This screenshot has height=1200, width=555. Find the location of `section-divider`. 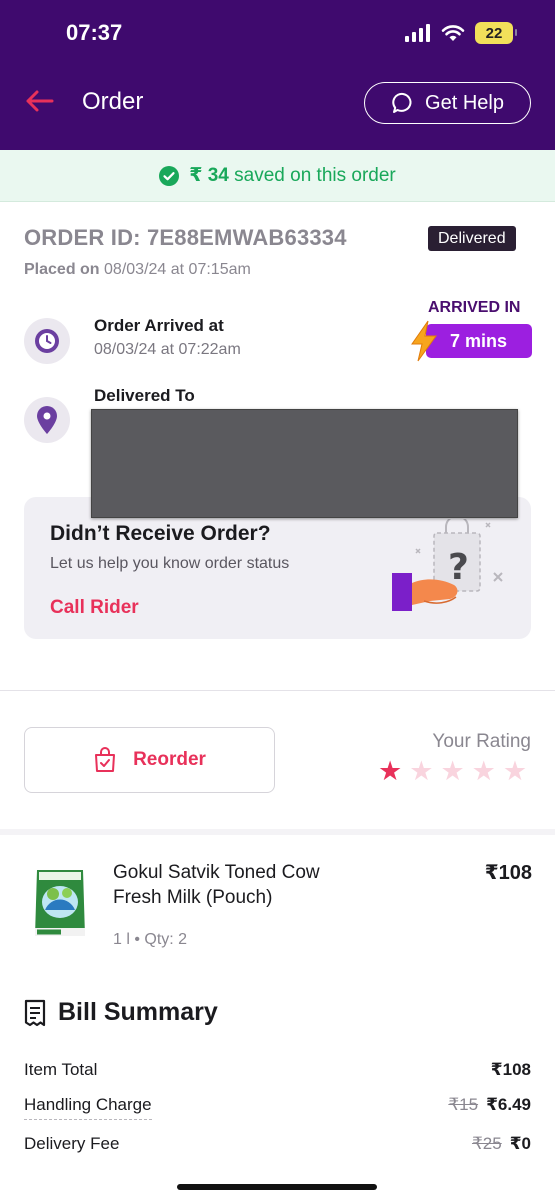

section-divider is located at coordinates (277, 690).